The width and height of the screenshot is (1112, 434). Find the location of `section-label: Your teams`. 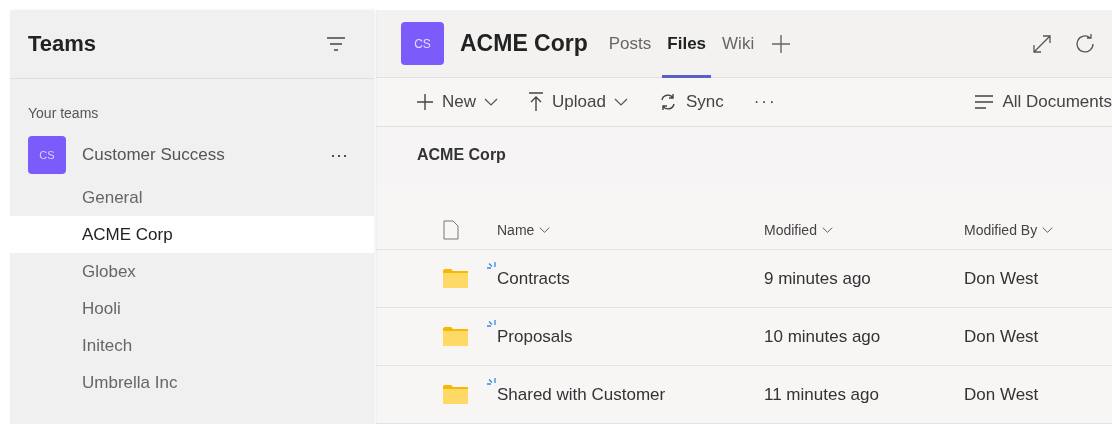

section-label: Your teams is located at coordinates (63, 113).